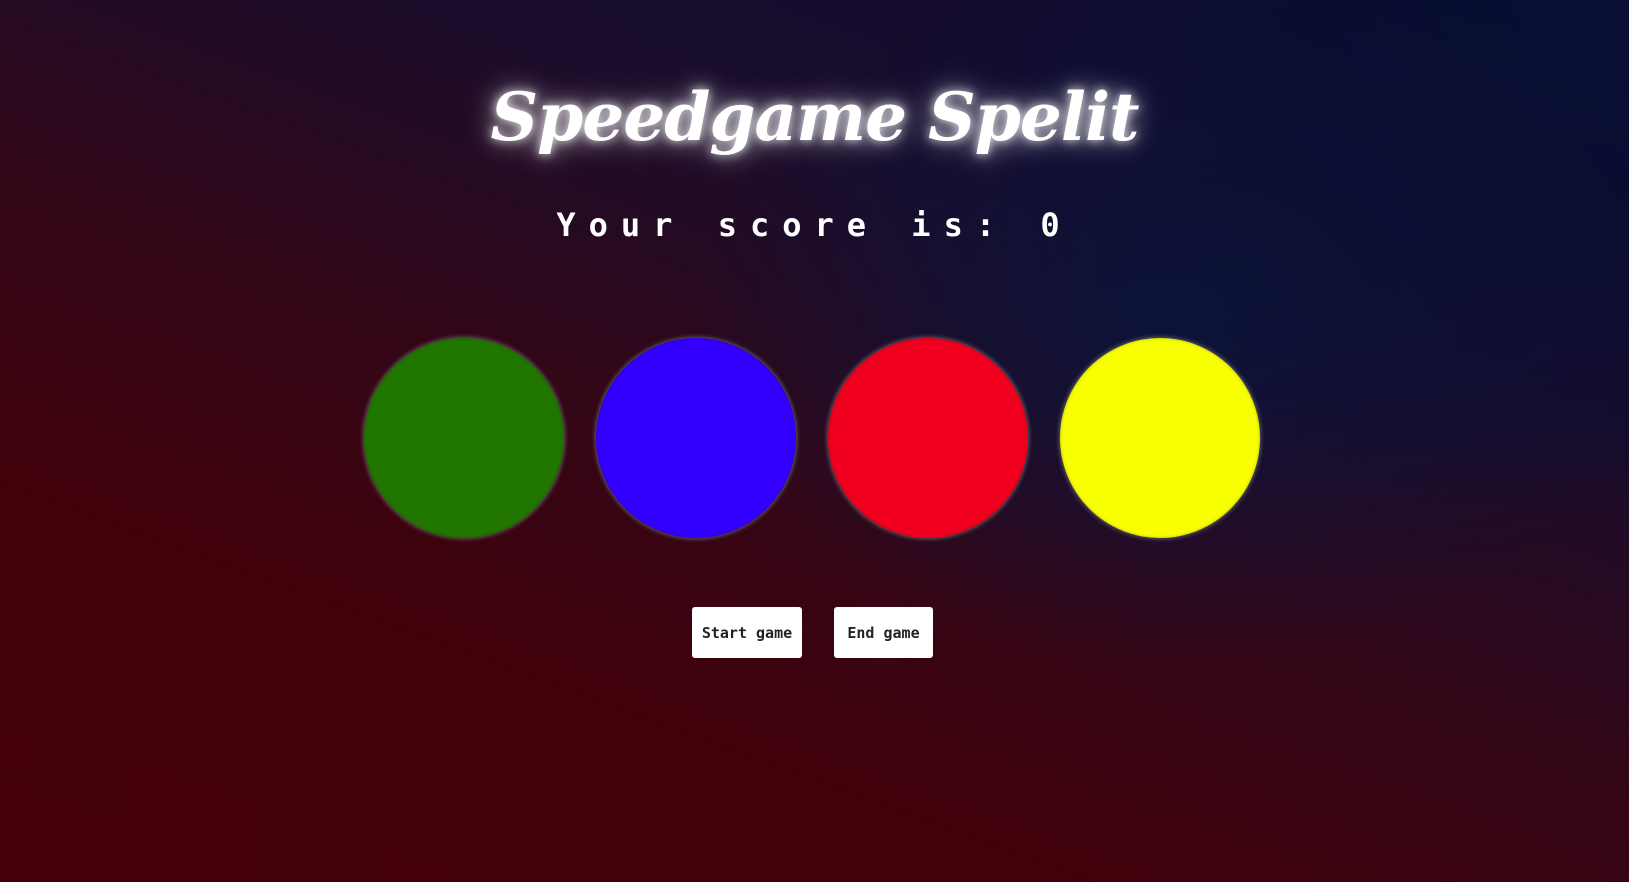 The height and width of the screenshot is (882, 1629). Describe the element at coordinates (883, 632) in the screenshot. I see `end-game-button: End game` at that location.